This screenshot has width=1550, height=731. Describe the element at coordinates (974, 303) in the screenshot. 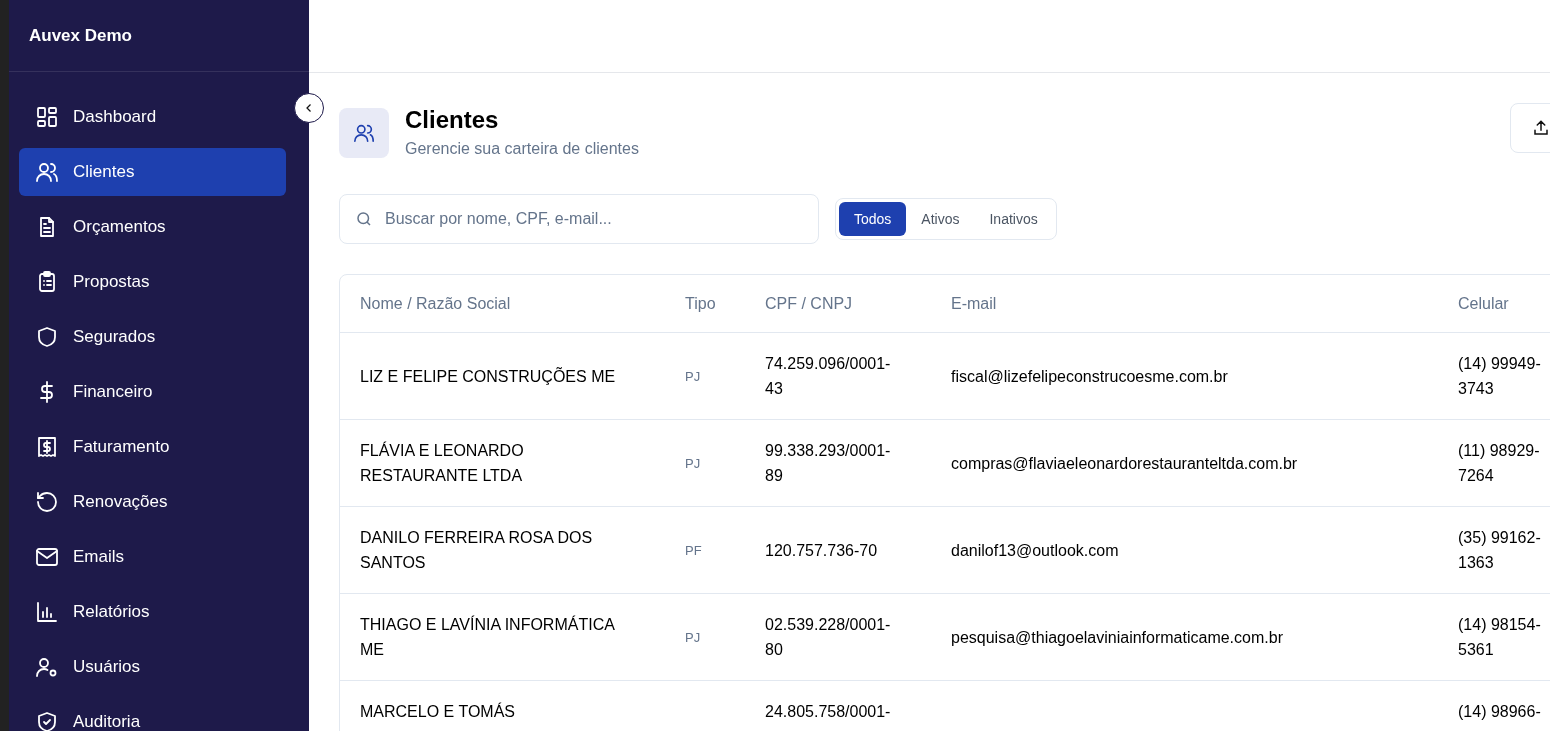

I see `column-header: E-mail` at that location.